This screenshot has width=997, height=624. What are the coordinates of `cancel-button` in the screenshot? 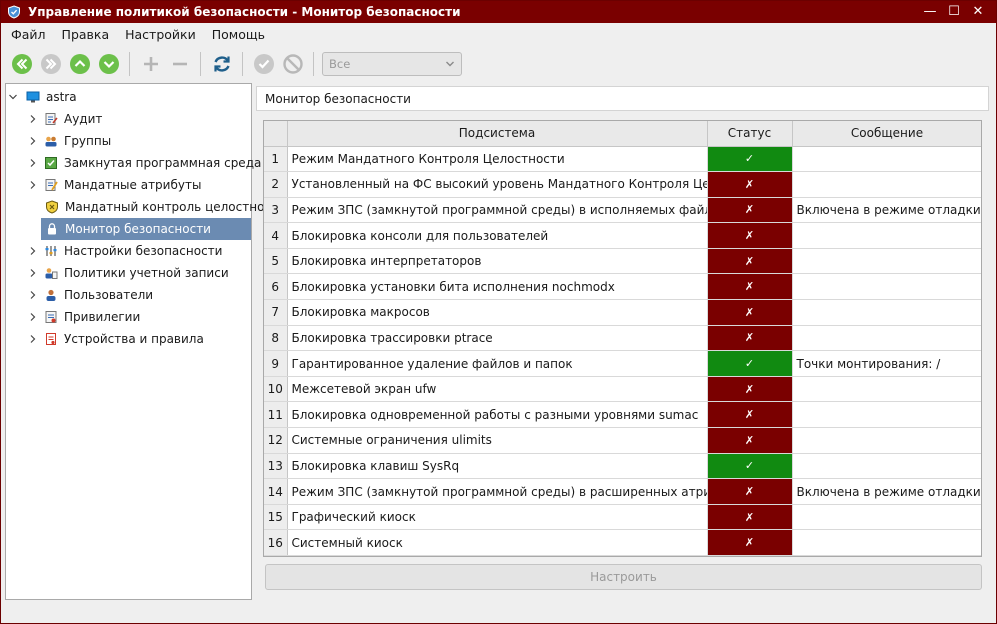 It's located at (293, 64).